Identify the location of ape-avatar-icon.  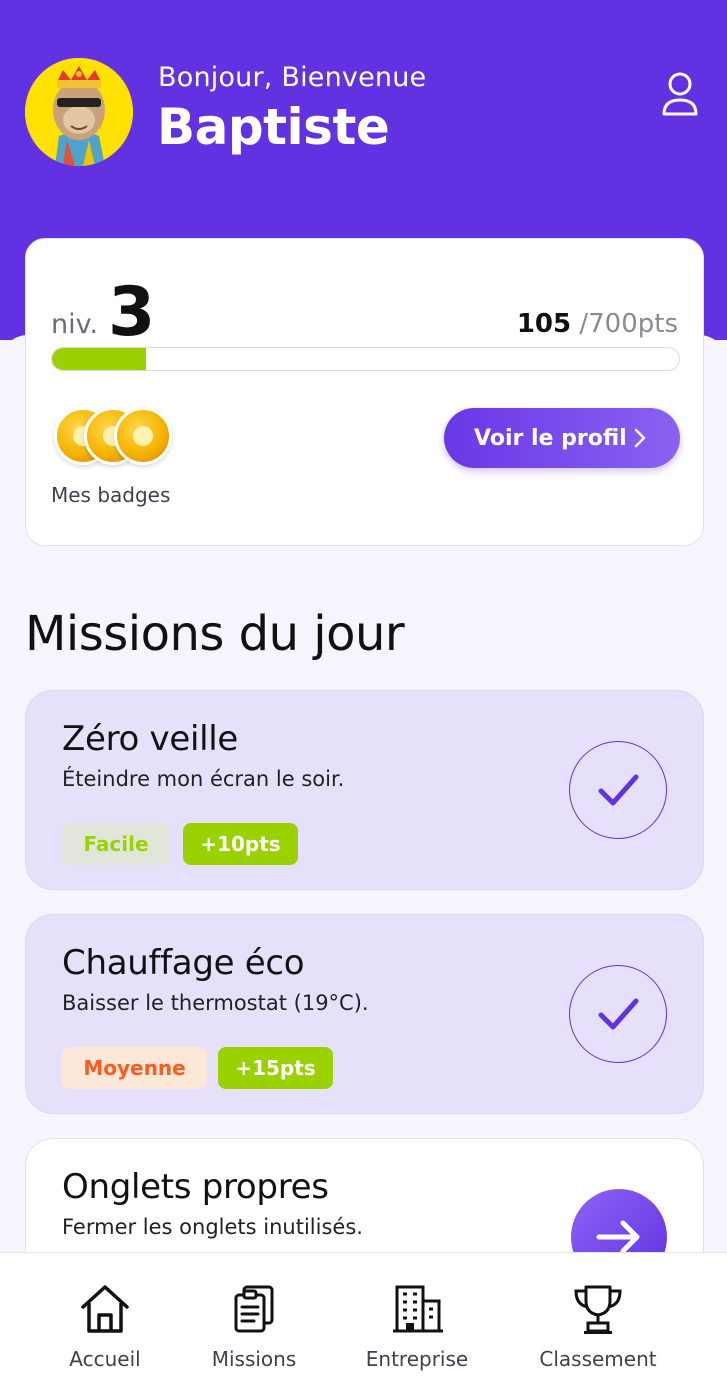
(79, 112).